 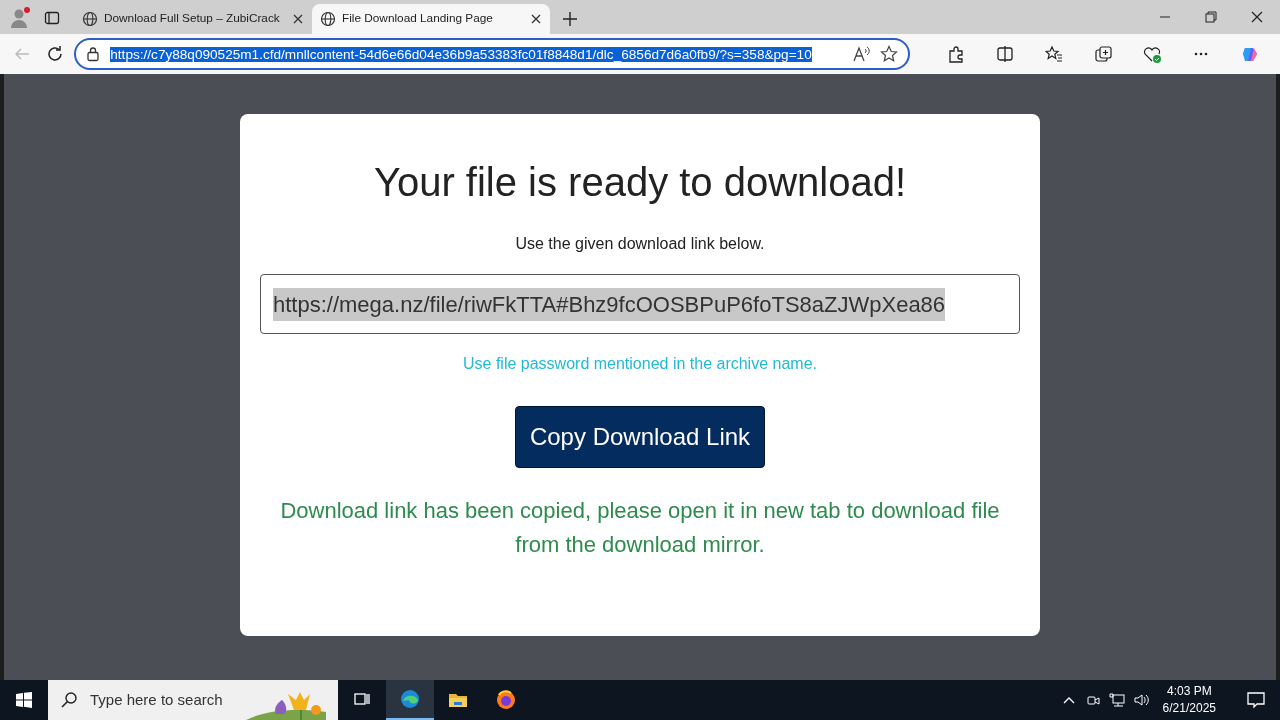 What do you see at coordinates (1152, 54) in the screenshot?
I see `heart-check-icon` at bounding box center [1152, 54].